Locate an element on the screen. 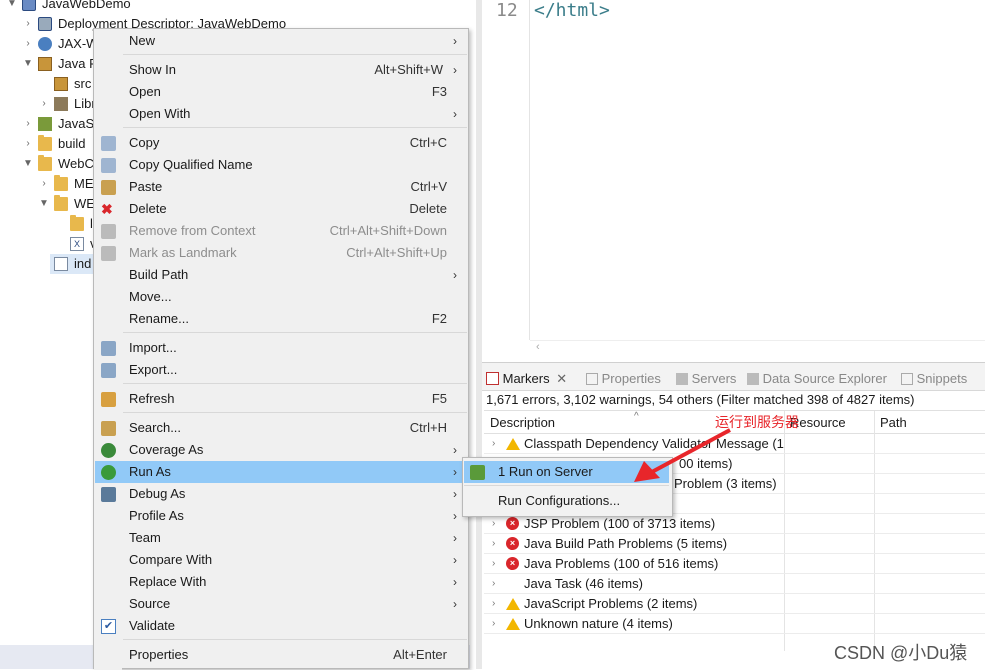  horizontal-scrollbar: ‹ is located at coordinates (757, 348).